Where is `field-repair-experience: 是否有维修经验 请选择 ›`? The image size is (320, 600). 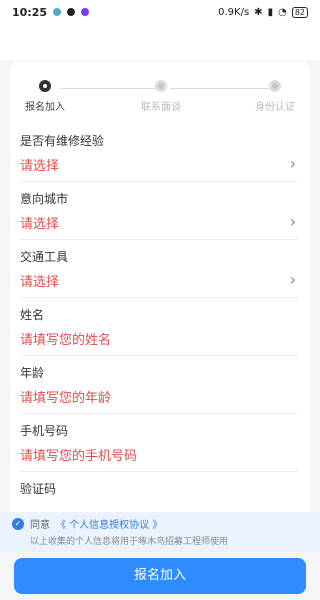 field-repair-experience: 是否有维修经验 请选择 › is located at coordinates (159, 153).